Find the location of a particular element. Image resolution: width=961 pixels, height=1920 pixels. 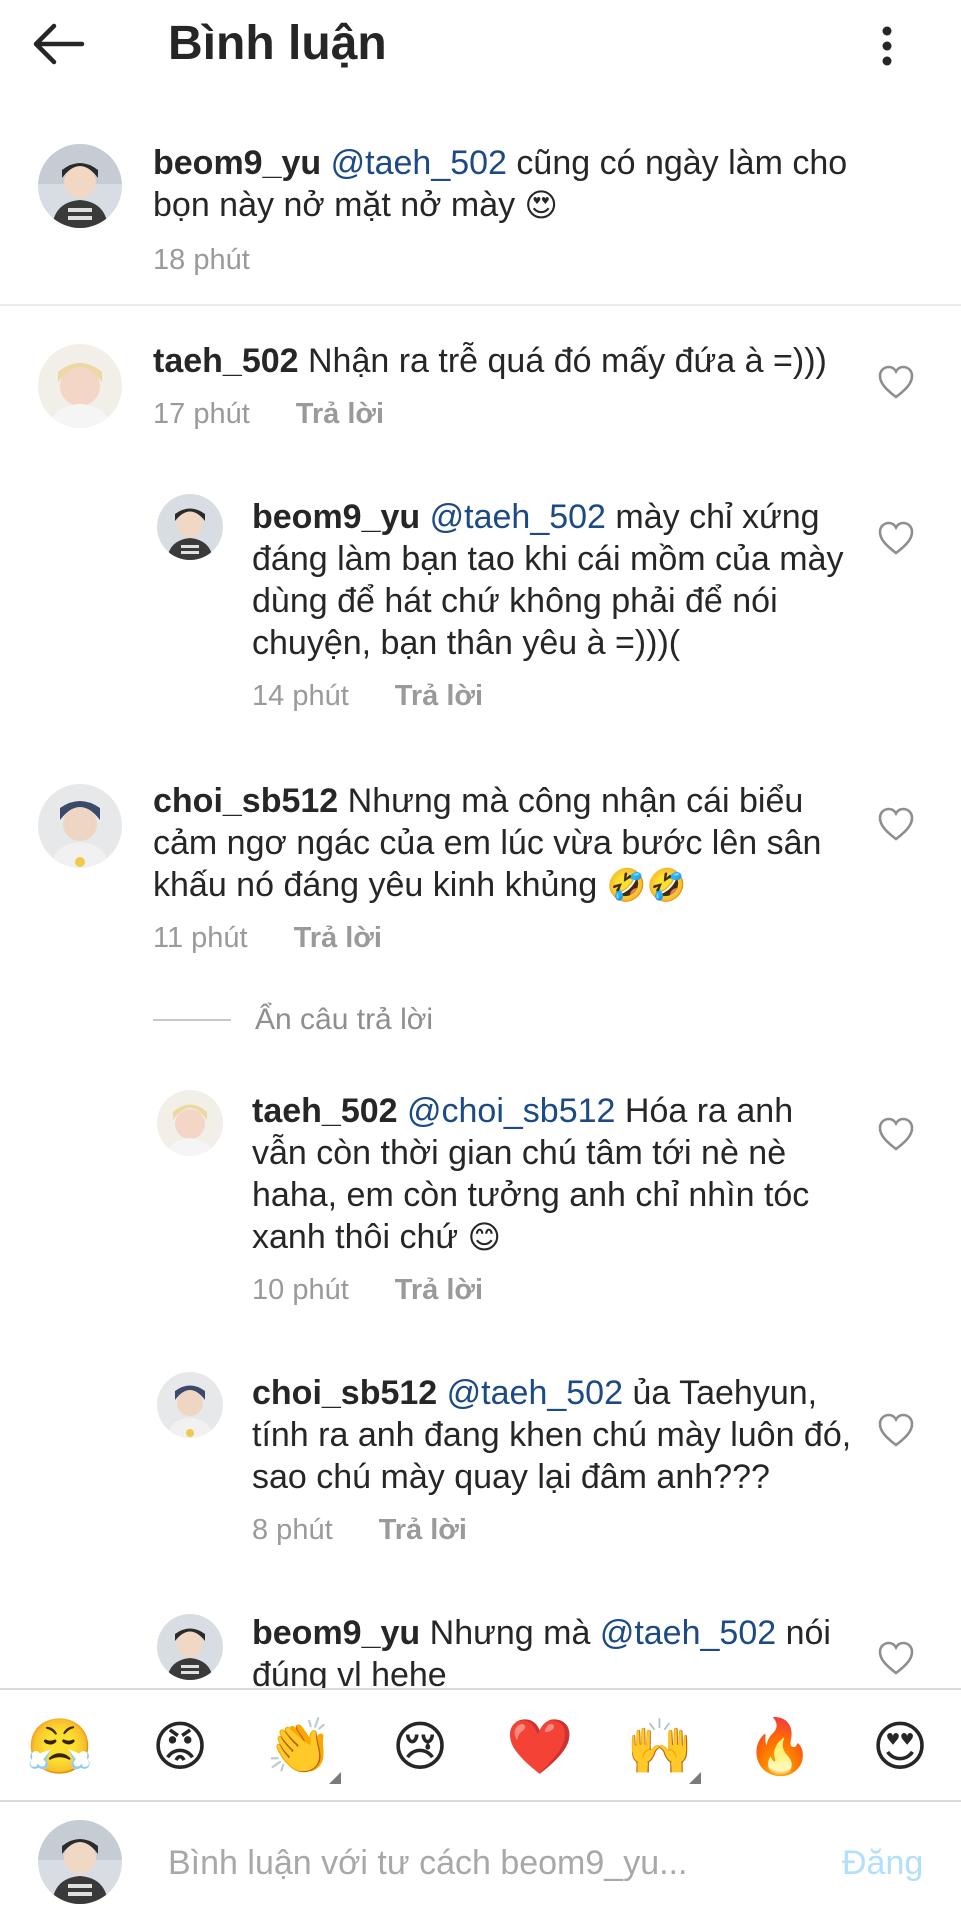

emoji-crying-button: 😢 is located at coordinates (420, 1747).